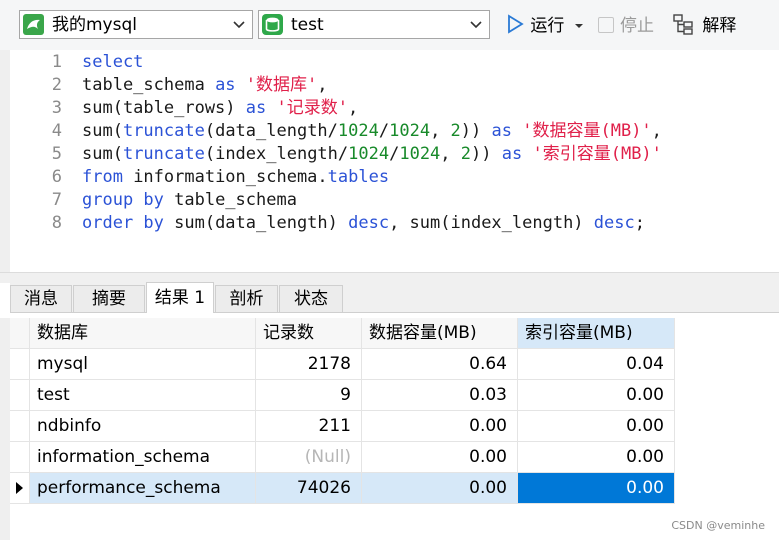  What do you see at coordinates (374, 24) in the screenshot?
I see `database-select: test` at bounding box center [374, 24].